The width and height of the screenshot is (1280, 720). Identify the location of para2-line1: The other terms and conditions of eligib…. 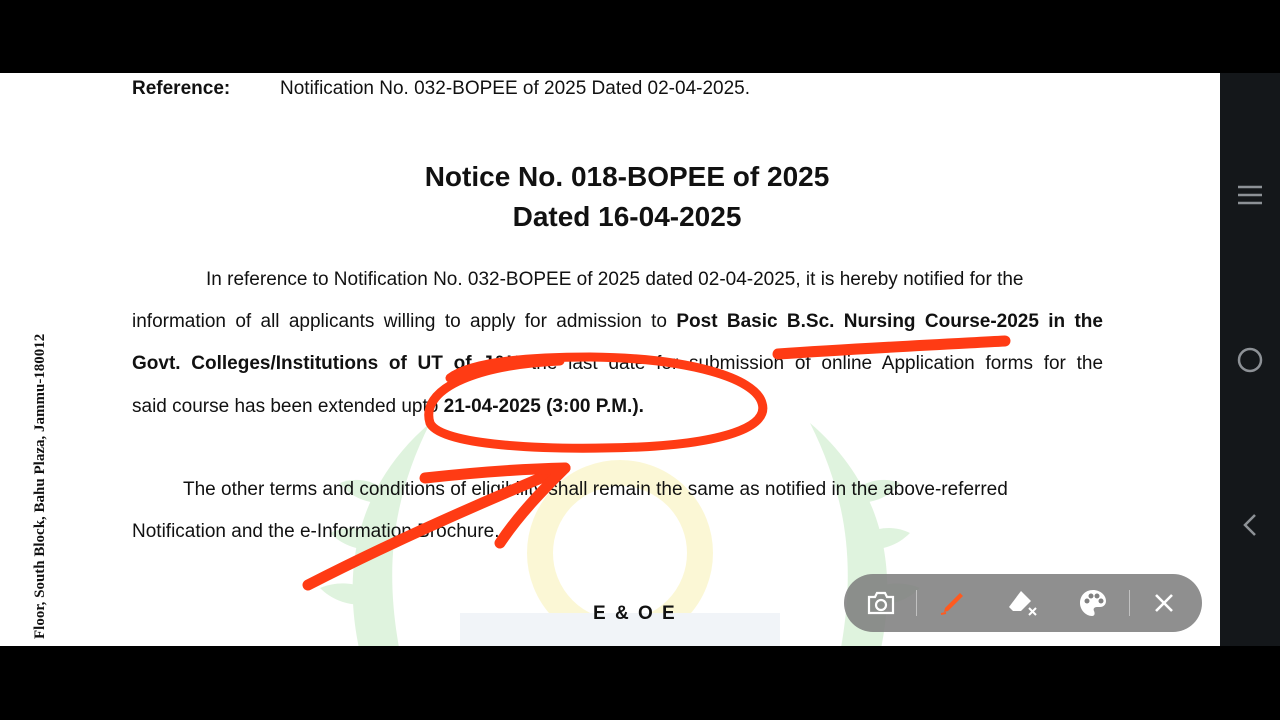
(595, 489).